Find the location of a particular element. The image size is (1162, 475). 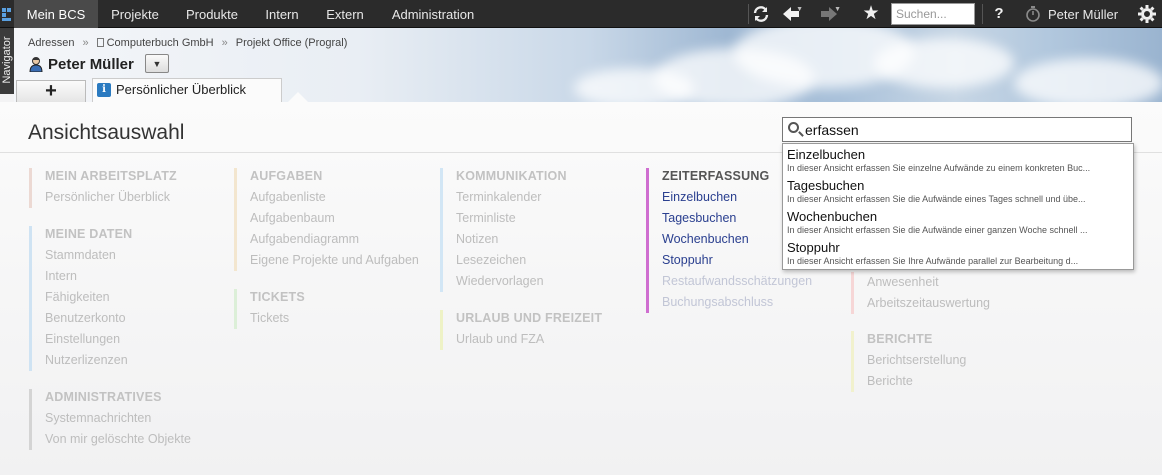

view-link: Stammdaten is located at coordinates (88, 255).